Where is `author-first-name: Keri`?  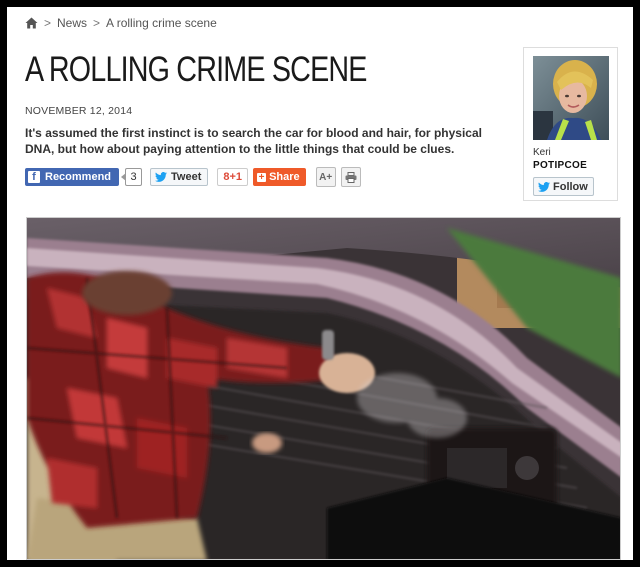
author-first-name: Keri is located at coordinates (542, 152).